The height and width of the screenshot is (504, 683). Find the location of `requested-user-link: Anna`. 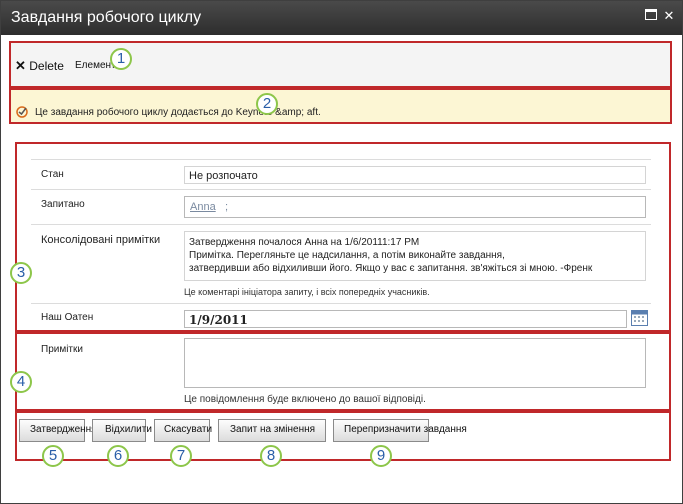

requested-user-link: Anna is located at coordinates (203, 207).